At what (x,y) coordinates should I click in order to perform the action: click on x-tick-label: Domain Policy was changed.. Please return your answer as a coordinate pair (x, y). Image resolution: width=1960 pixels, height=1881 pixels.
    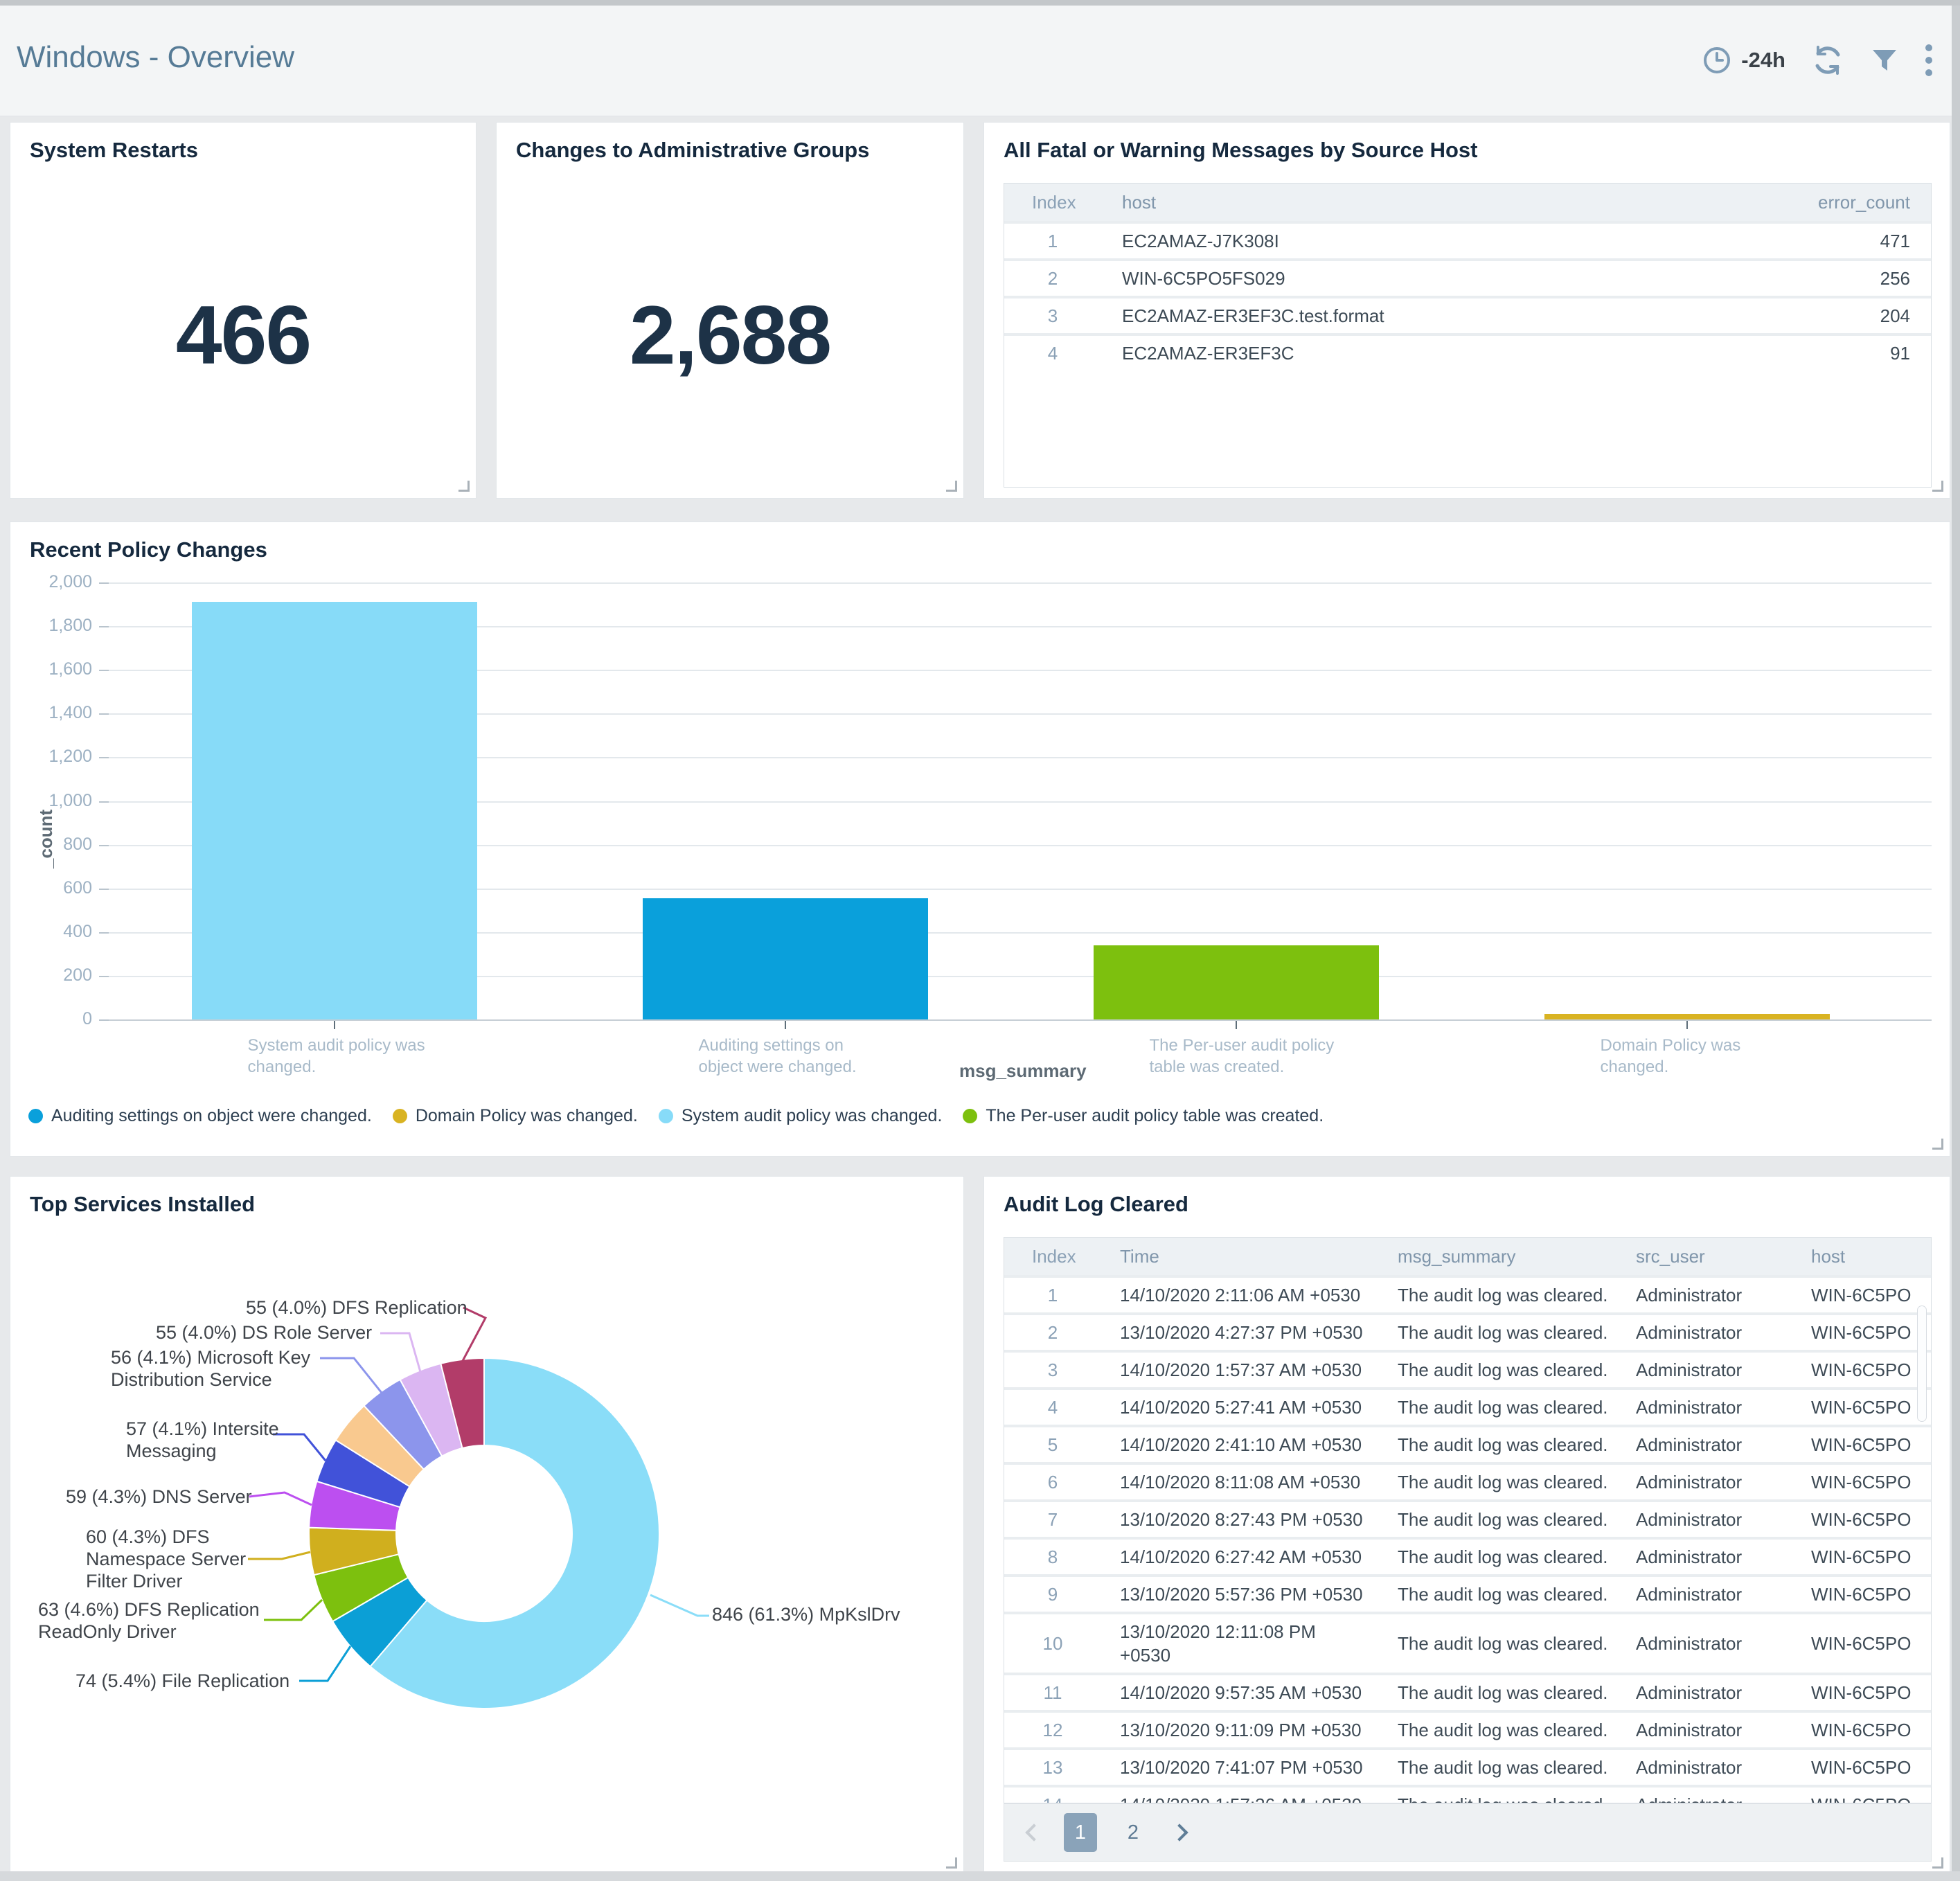
    Looking at the image, I should click on (1670, 1056).